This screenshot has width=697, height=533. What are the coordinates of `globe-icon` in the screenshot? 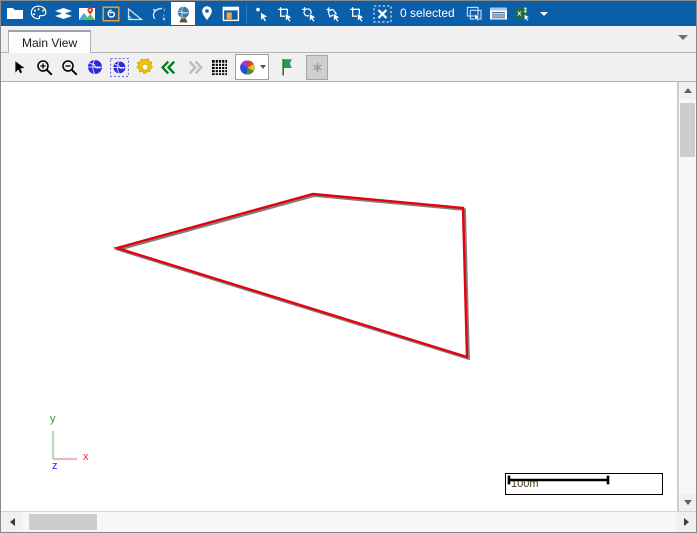 It's located at (183, 13).